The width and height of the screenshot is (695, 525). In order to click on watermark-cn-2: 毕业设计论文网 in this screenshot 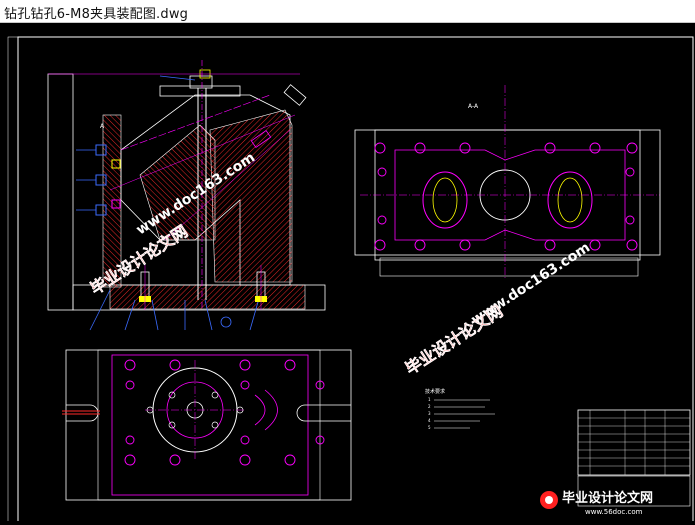, I will do `click(454, 339)`.